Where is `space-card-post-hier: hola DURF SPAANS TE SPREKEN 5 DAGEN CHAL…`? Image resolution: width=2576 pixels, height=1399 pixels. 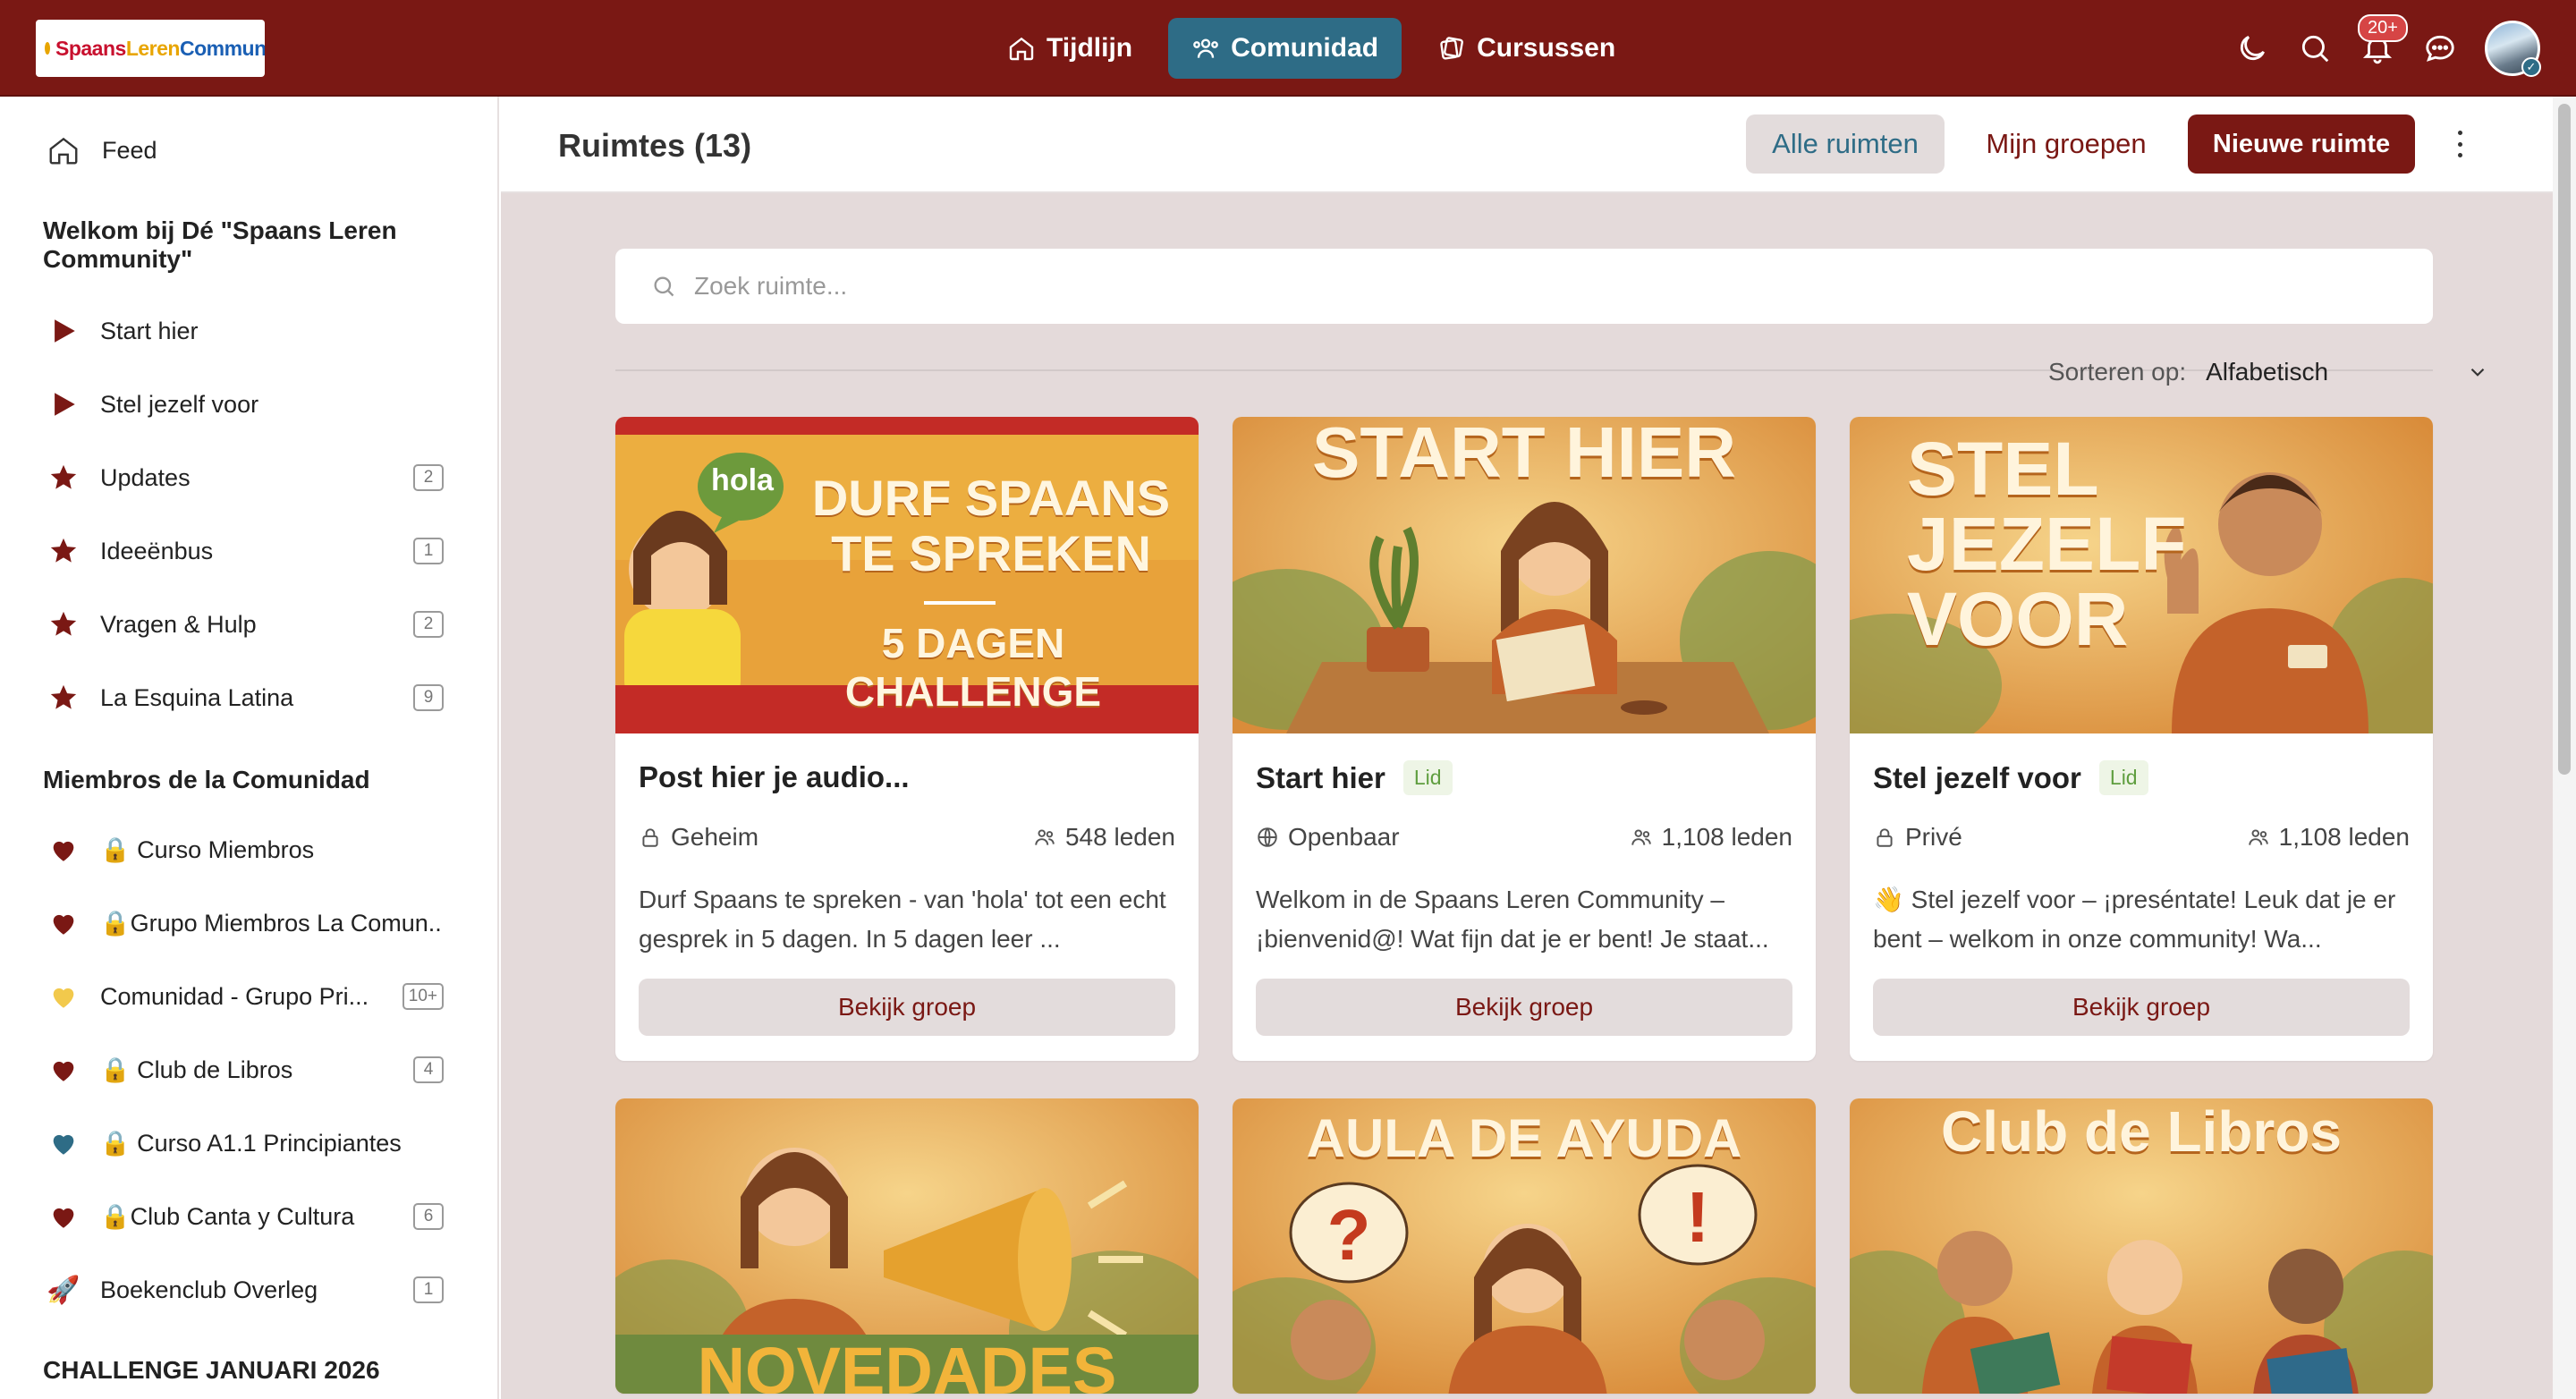 space-card-post-hier: hola DURF SPAANS TE SPREKEN 5 DAGEN CHAL… is located at coordinates (907, 739).